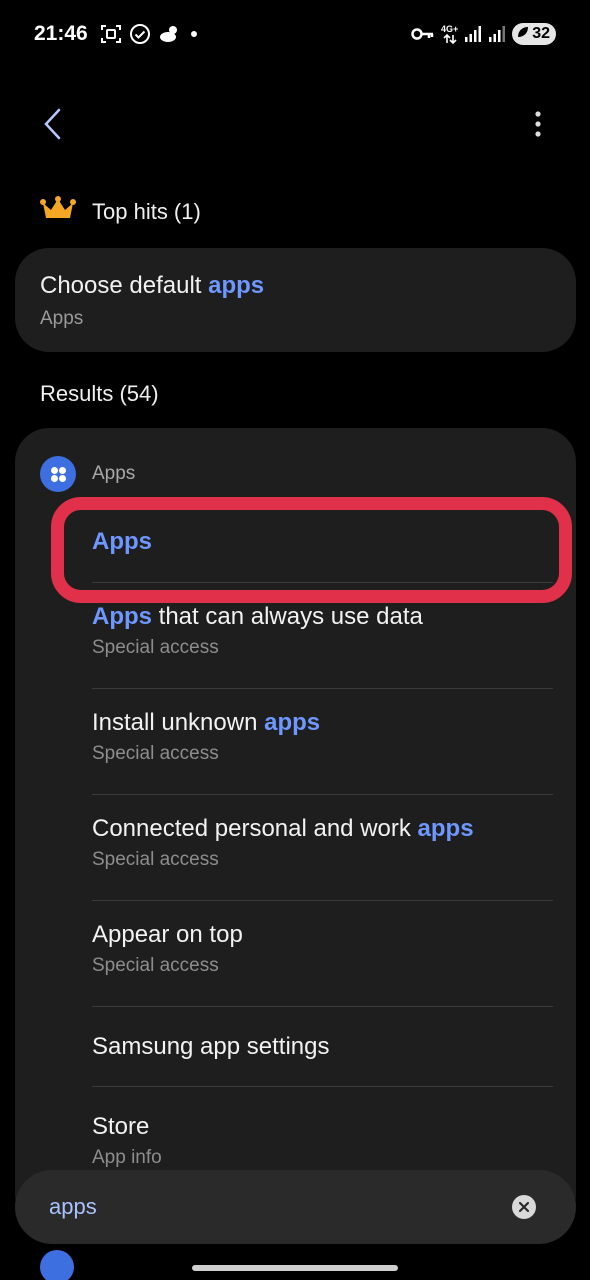 The image size is (590, 1280). Describe the element at coordinates (423, 34) in the screenshot. I see `vpn-key-icon` at that location.